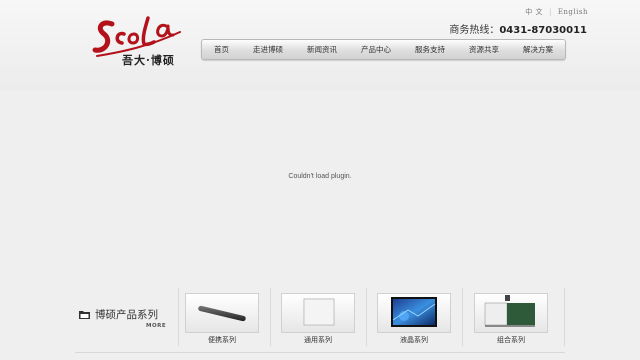 The image size is (640, 360). Describe the element at coordinates (318, 340) in the screenshot. I see `product-label: 通用系列` at that location.